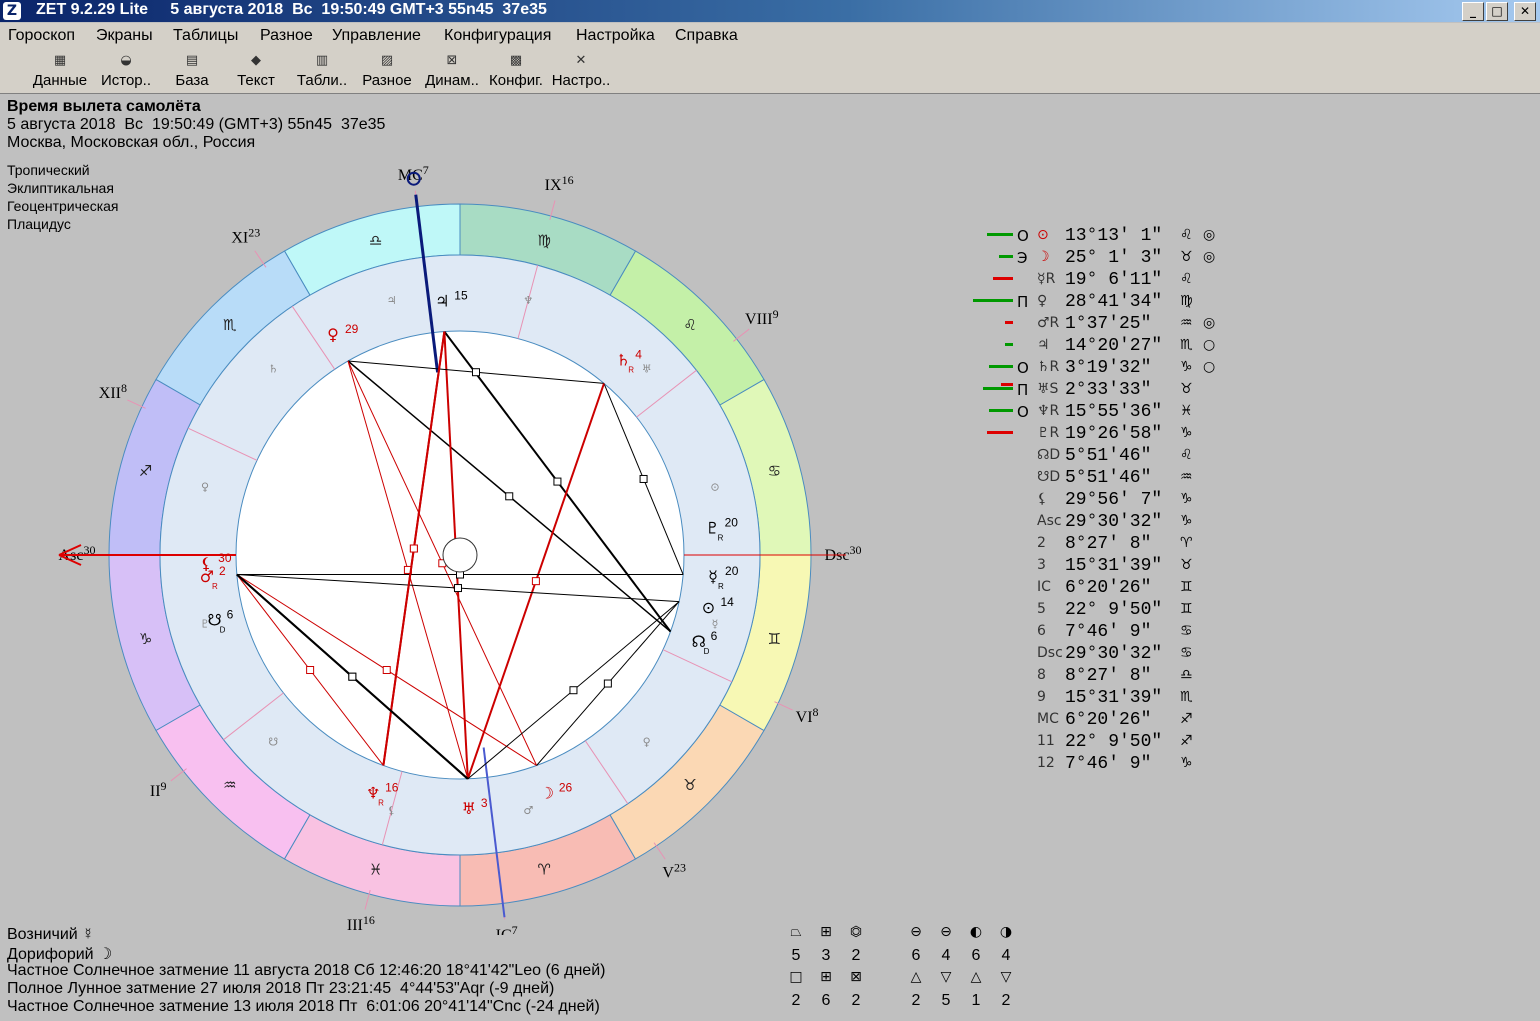  What do you see at coordinates (60, 71) in the screenshot?
I see `toolbar-data-button: ▦ Данные` at bounding box center [60, 71].